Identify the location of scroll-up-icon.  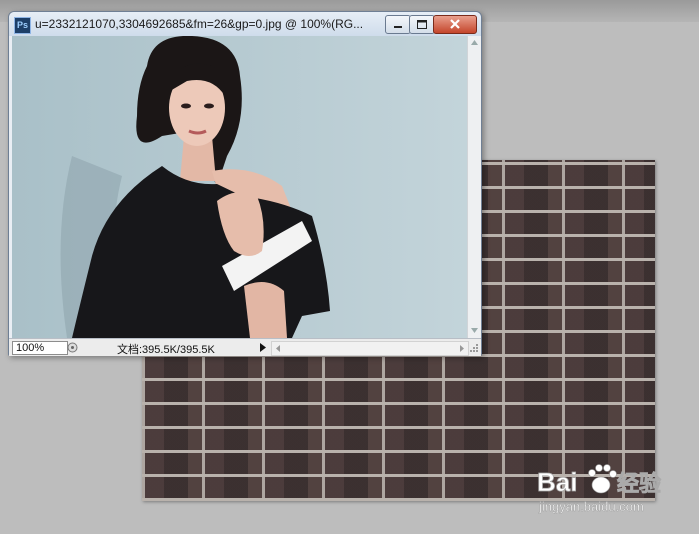
(474, 42).